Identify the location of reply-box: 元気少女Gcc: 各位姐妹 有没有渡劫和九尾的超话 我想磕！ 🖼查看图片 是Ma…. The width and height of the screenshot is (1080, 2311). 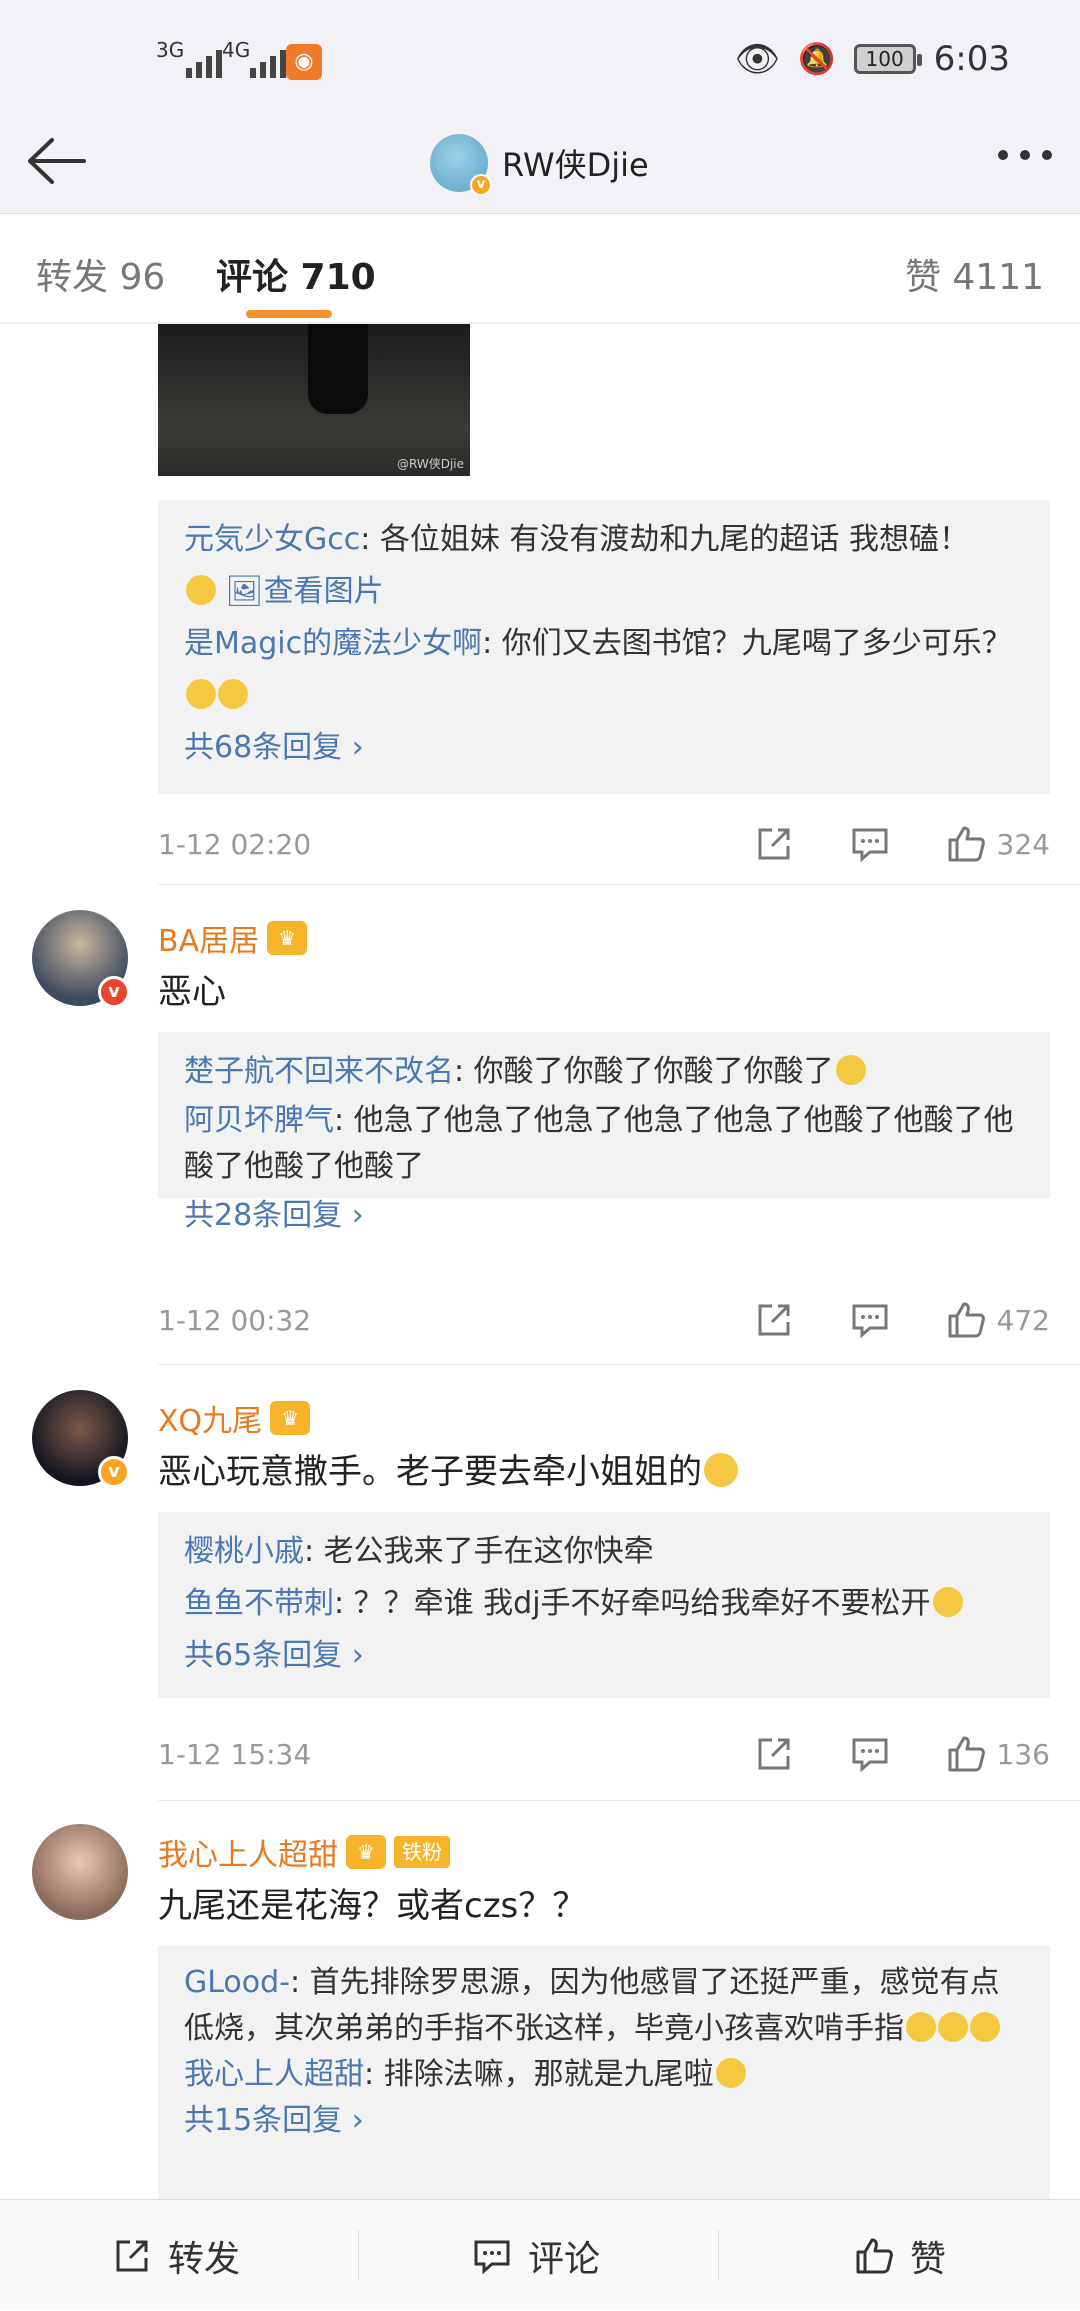
(604, 647).